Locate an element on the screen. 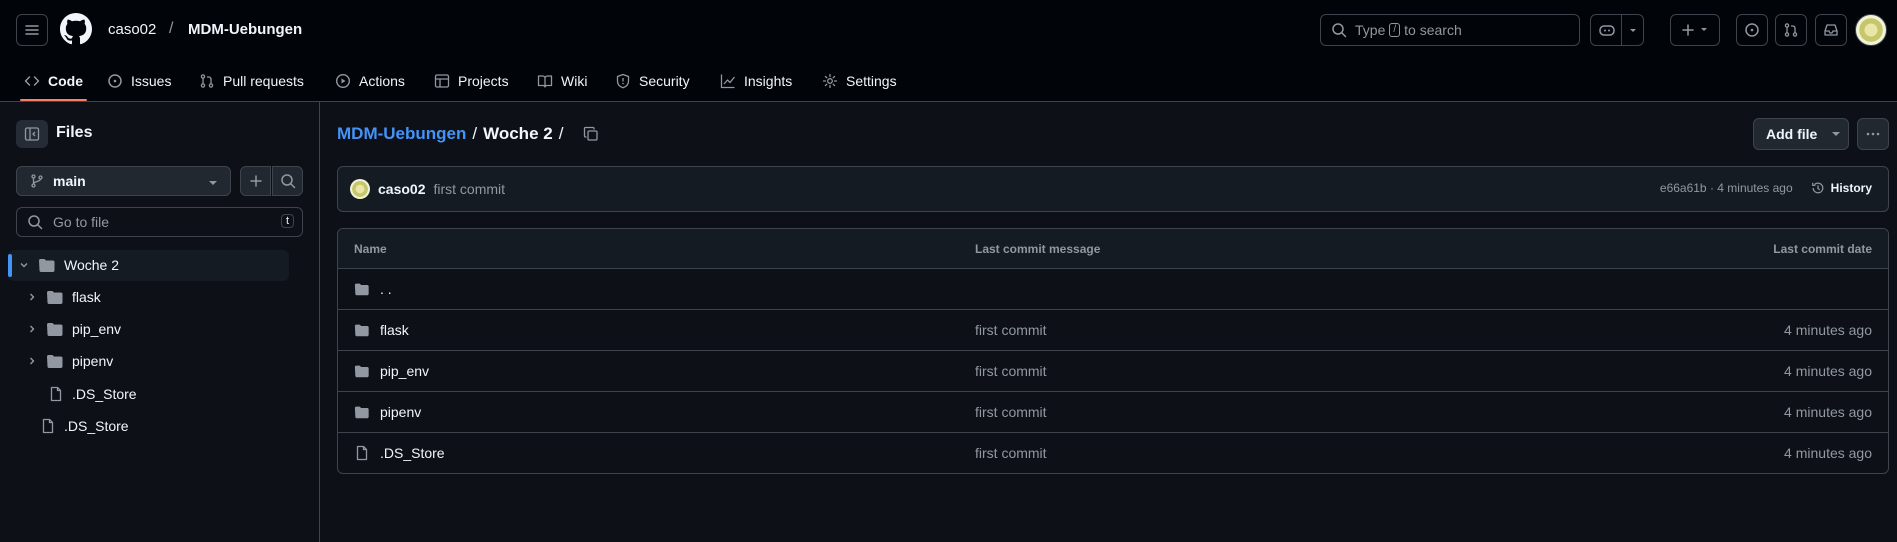 The width and height of the screenshot is (1897, 542). tab-insights: Insights is located at coordinates (756, 81).